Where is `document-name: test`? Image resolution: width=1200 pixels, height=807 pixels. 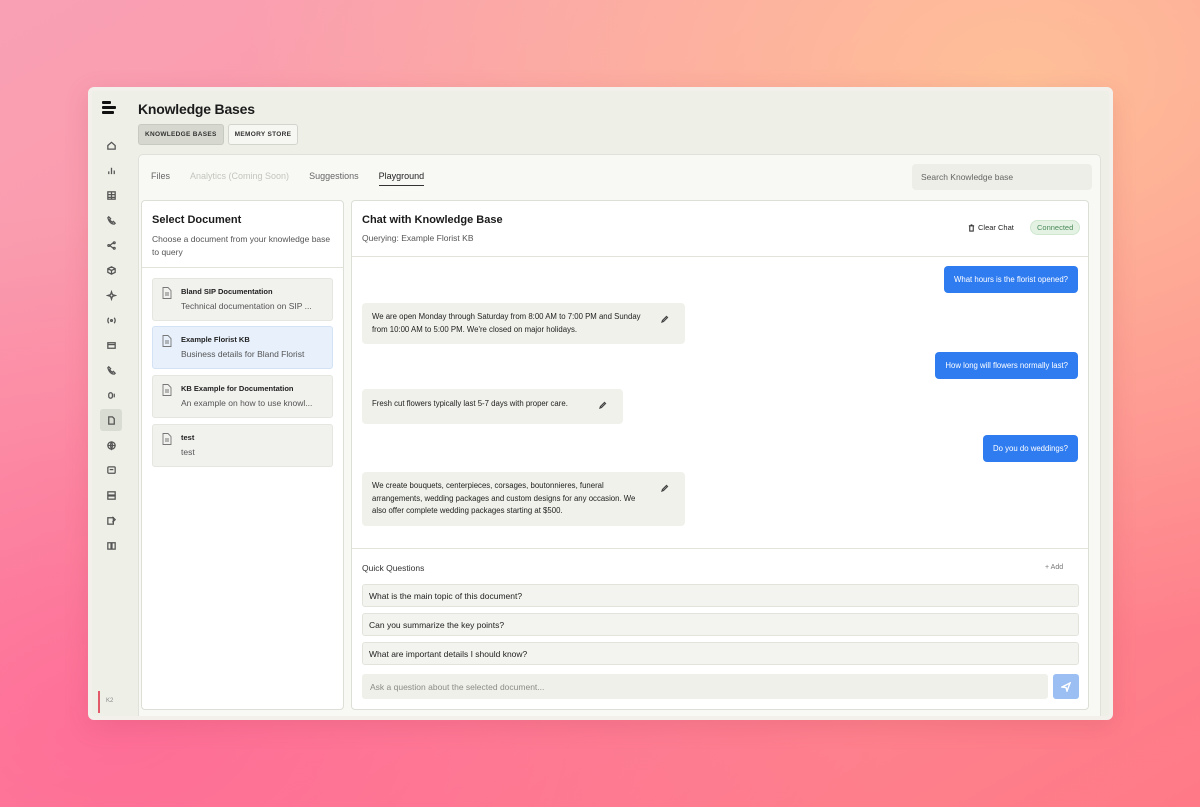 document-name: test is located at coordinates (188, 437).